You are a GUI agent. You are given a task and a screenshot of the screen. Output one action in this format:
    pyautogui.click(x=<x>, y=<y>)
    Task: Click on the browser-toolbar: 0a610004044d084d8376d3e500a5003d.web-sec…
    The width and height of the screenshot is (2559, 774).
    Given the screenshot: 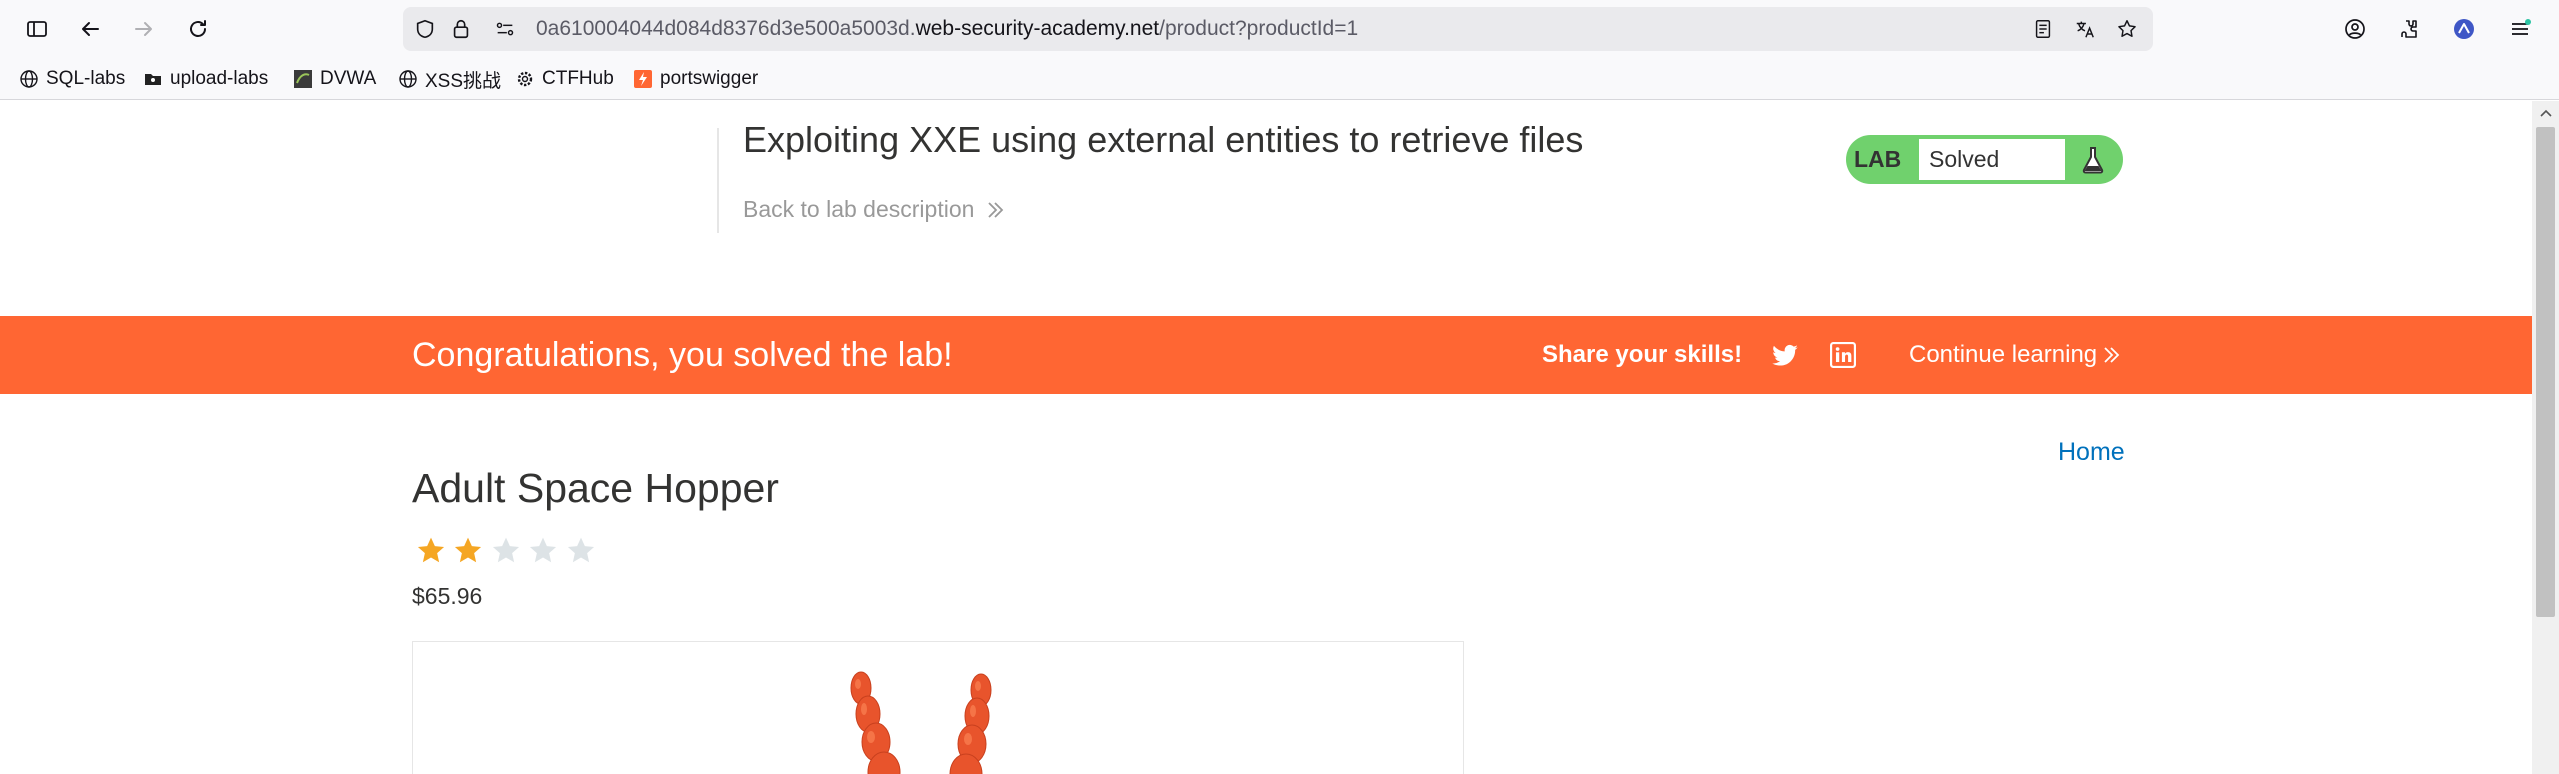 What is the action you would take?
    pyautogui.click(x=1279, y=29)
    